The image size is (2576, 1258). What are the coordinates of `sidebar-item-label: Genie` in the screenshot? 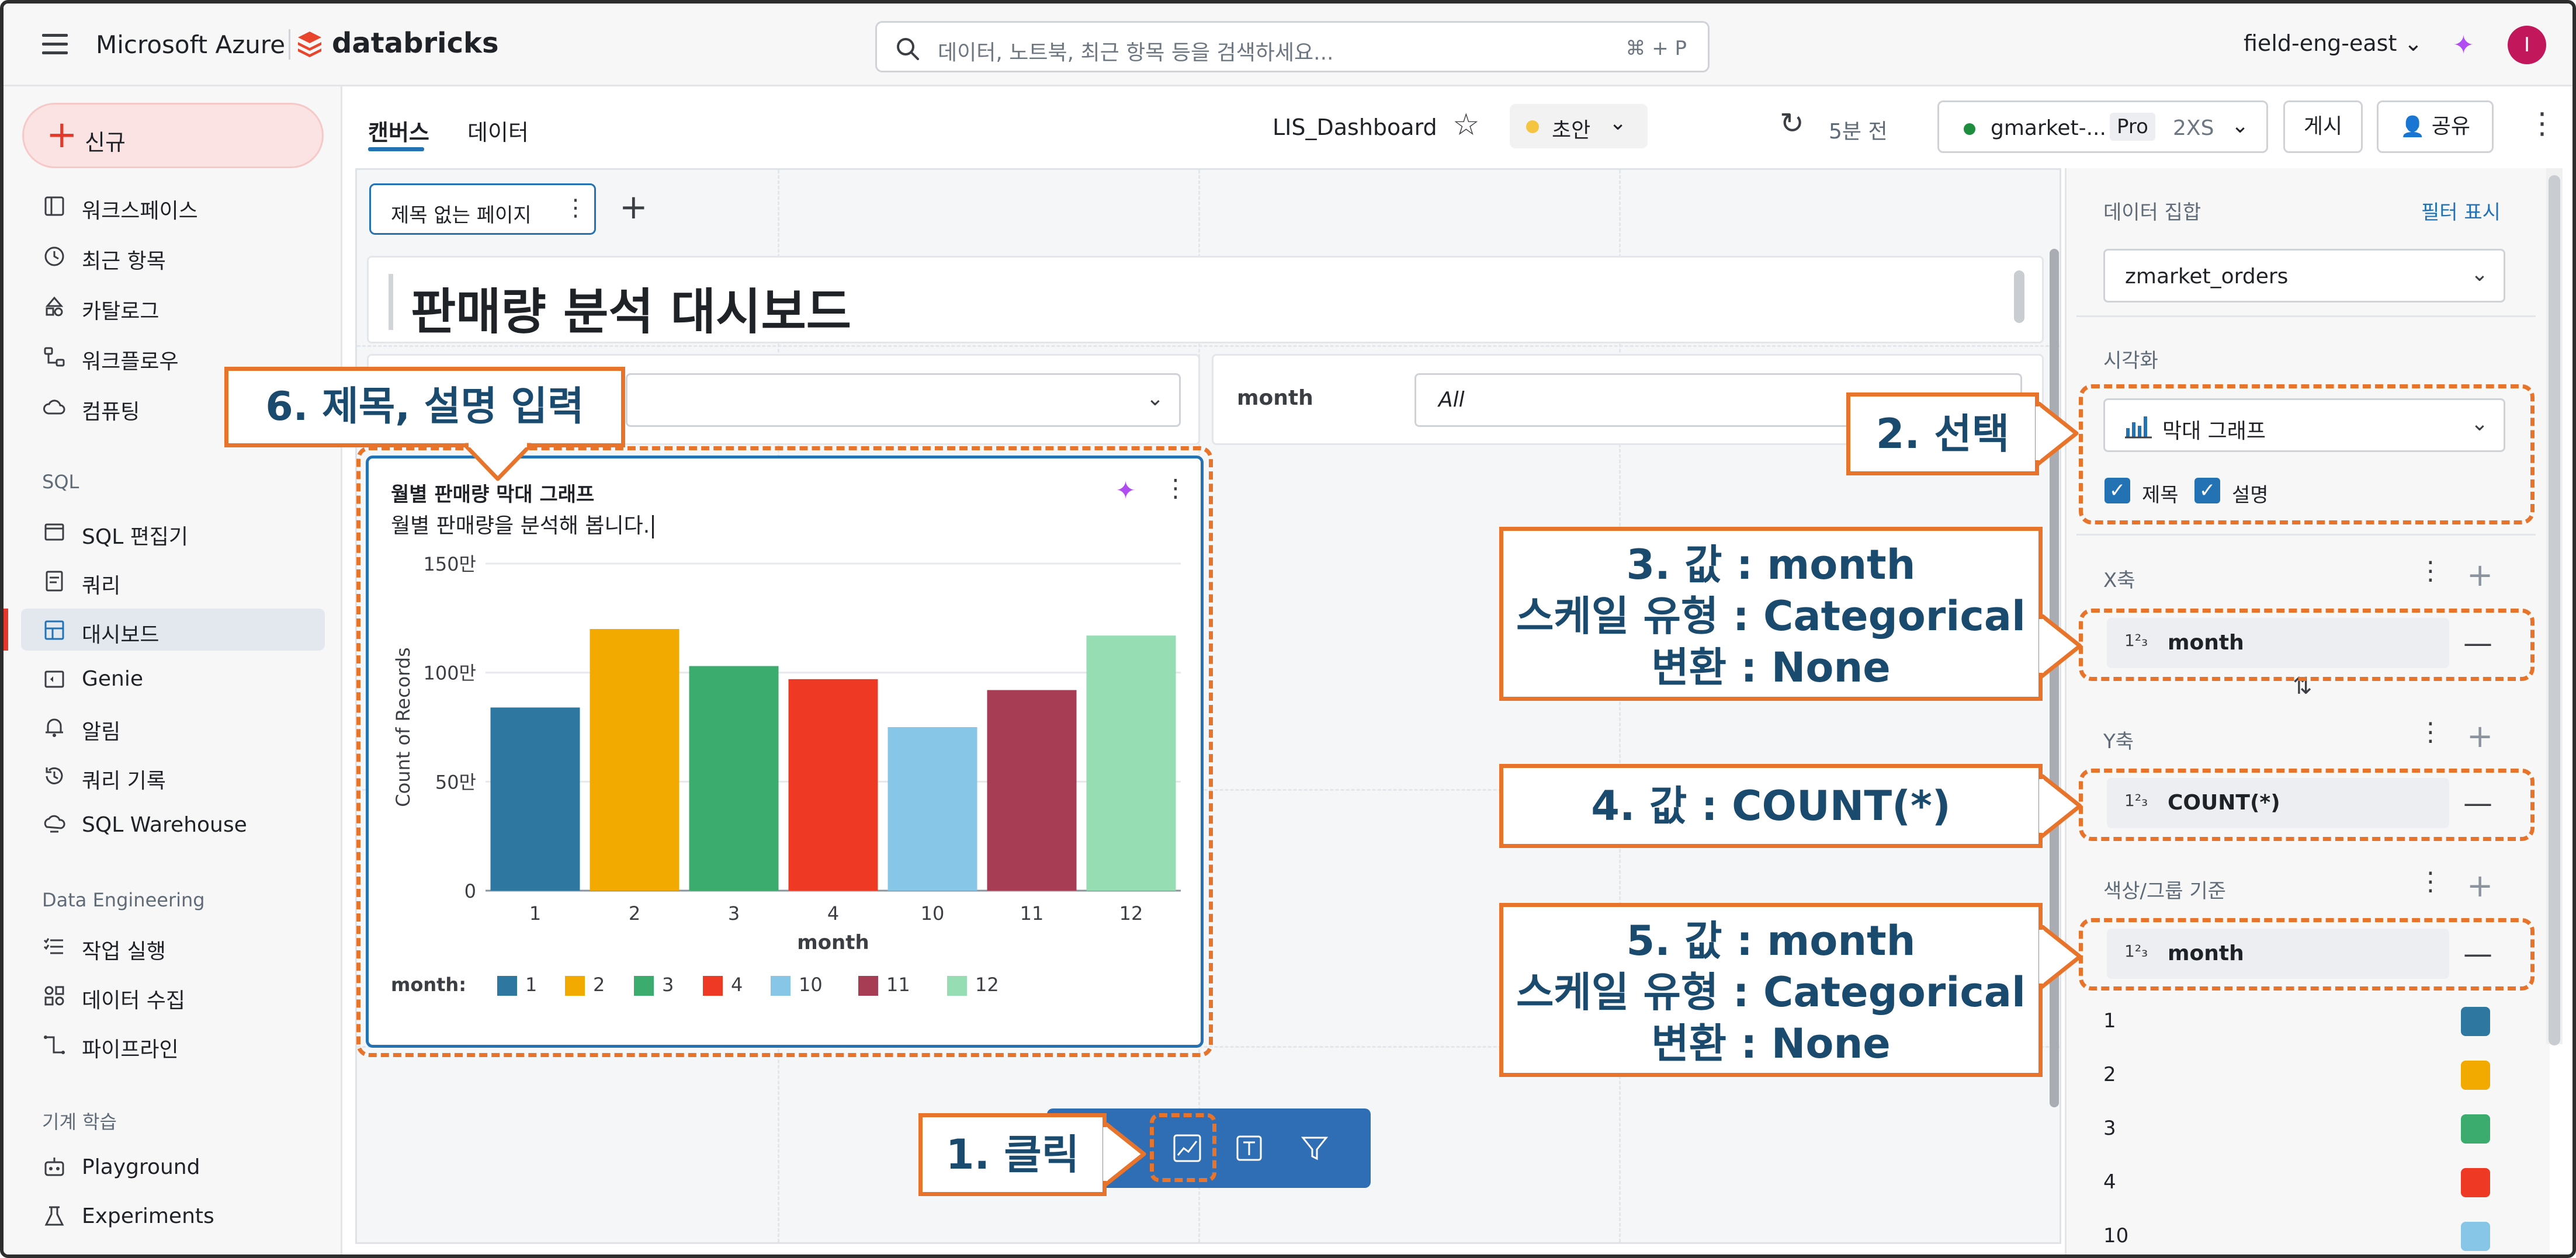 It's located at (113, 679).